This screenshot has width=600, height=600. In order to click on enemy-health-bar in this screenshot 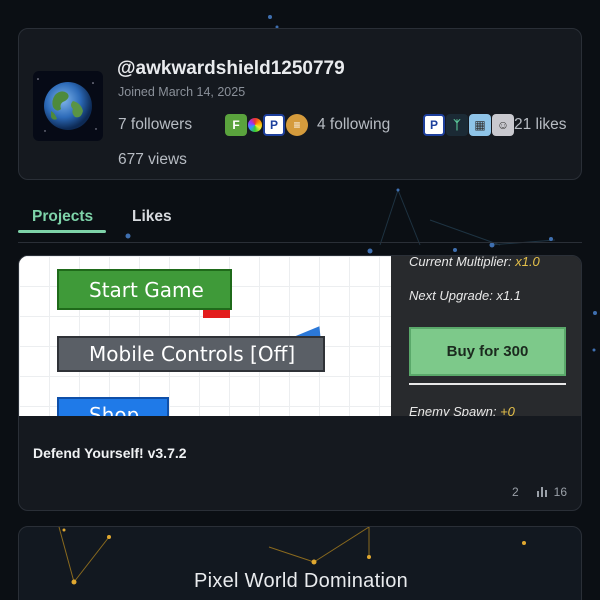, I will do `click(216, 314)`.